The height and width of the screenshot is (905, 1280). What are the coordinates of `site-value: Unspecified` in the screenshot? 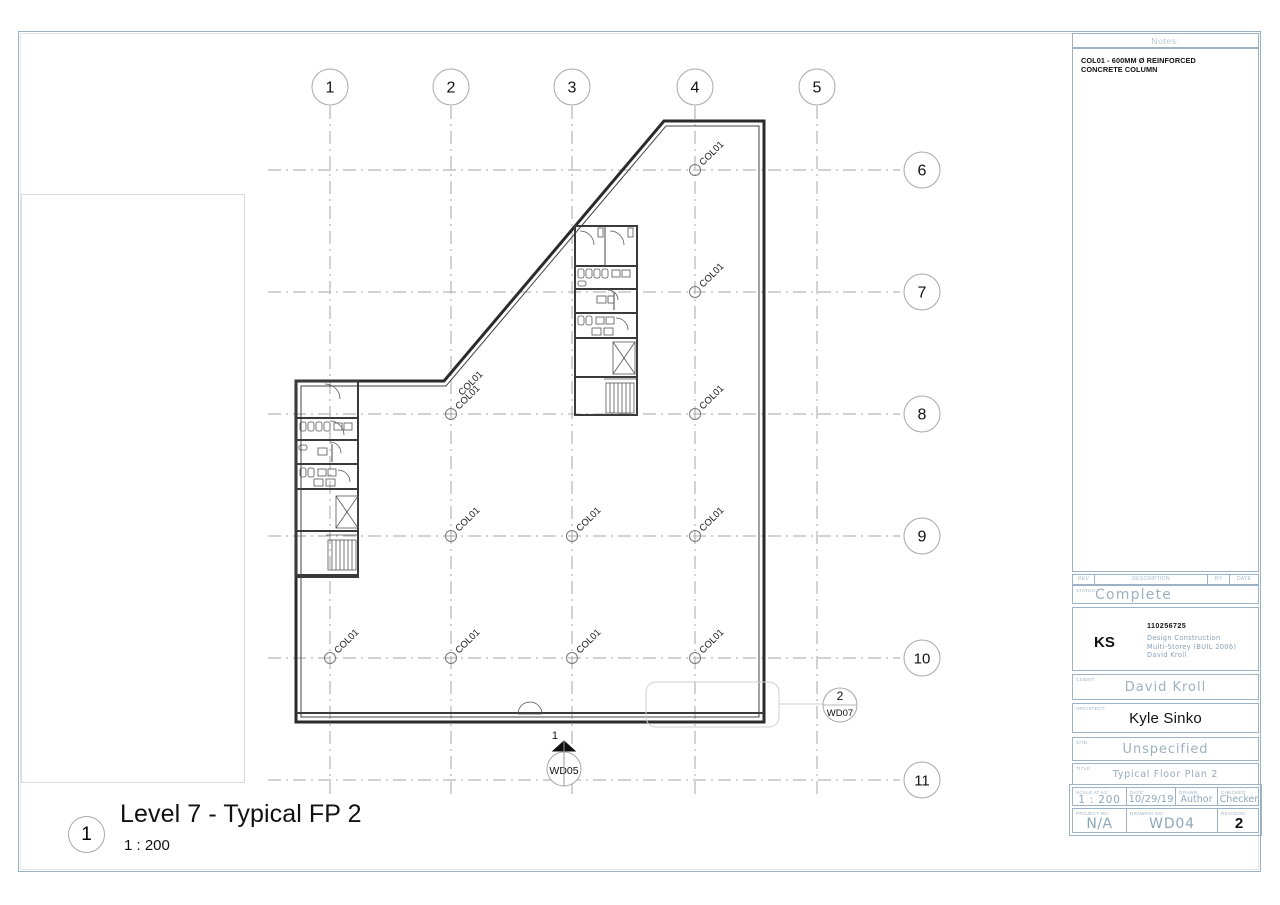 It's located at (1165, 749).